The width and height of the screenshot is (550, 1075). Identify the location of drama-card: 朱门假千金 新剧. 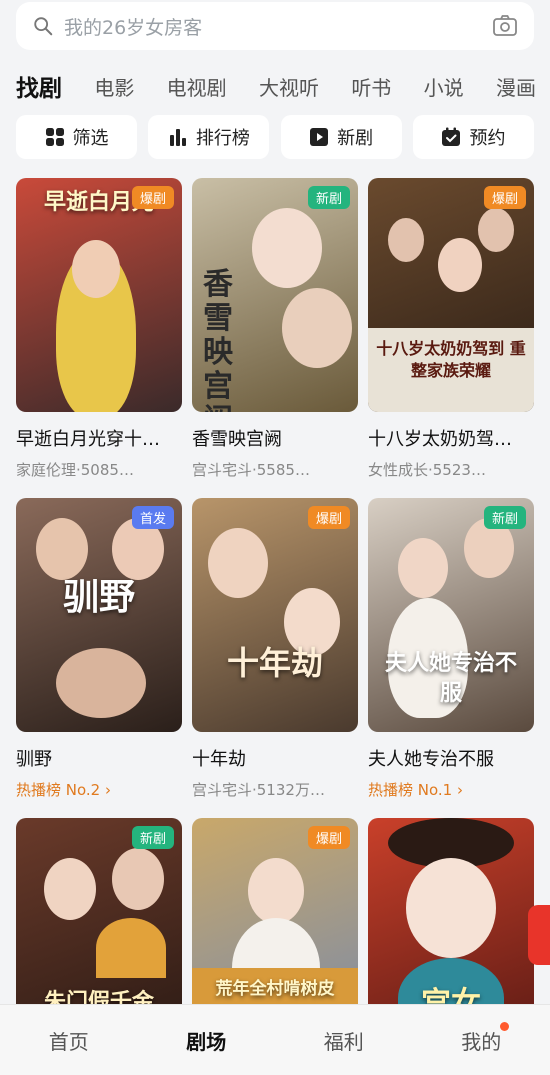
(99, 923).